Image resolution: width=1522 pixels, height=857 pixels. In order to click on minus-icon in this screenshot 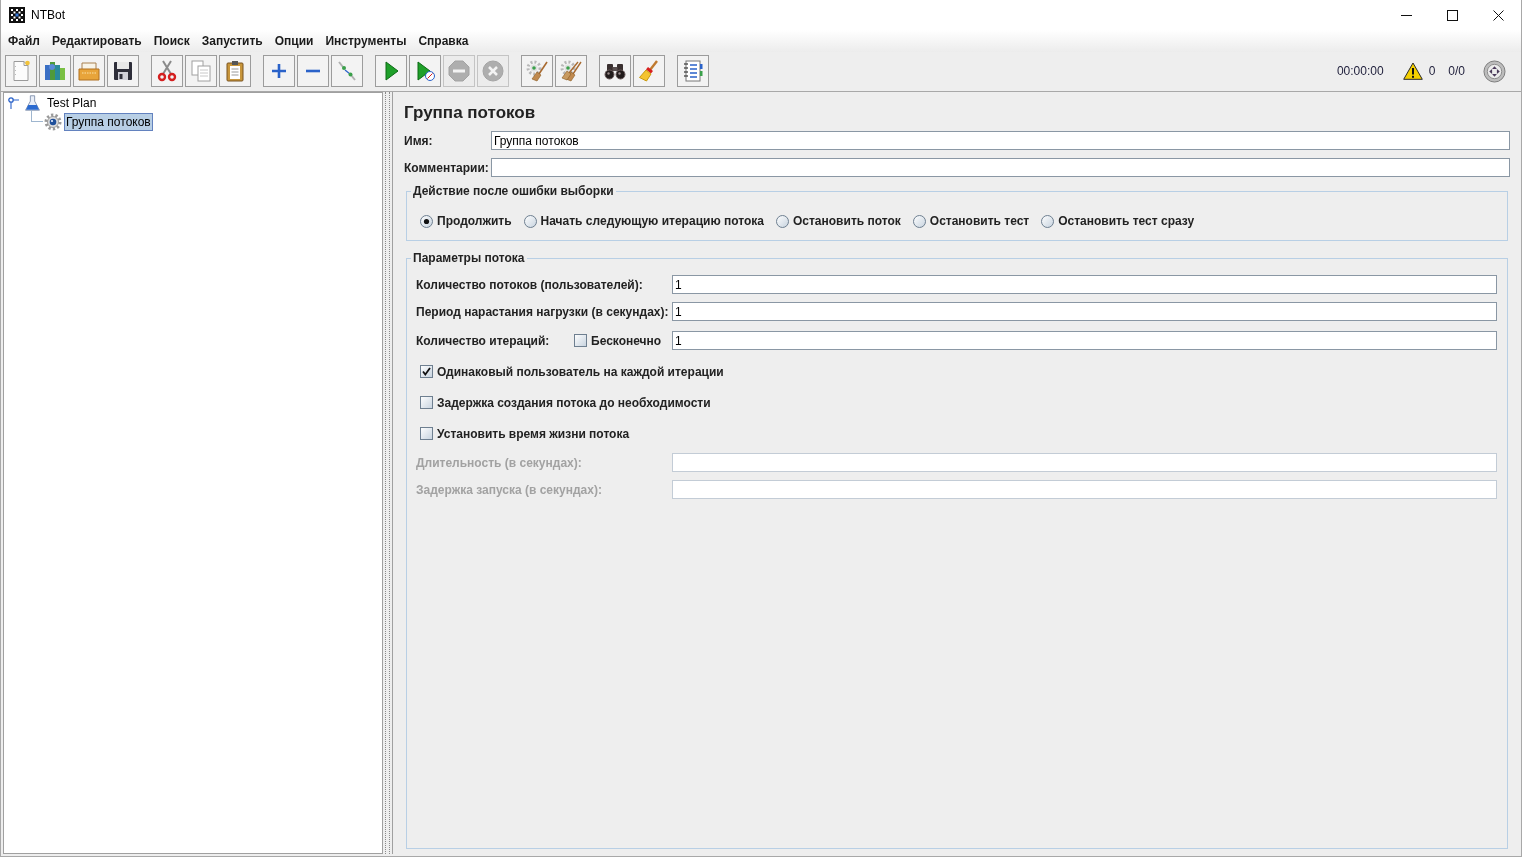, I will do `click(313, 71)`.